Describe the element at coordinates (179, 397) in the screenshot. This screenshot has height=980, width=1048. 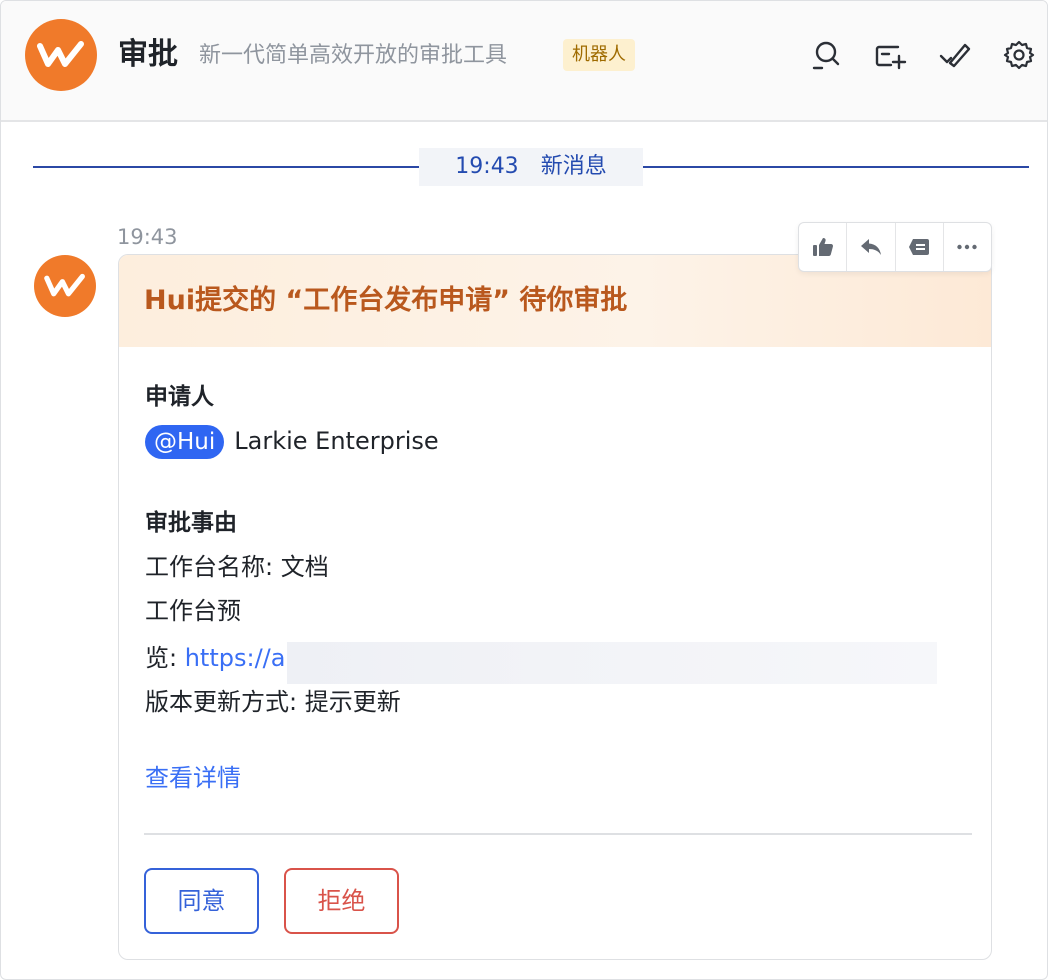
I see `applicant-label: 申请人` at that location.